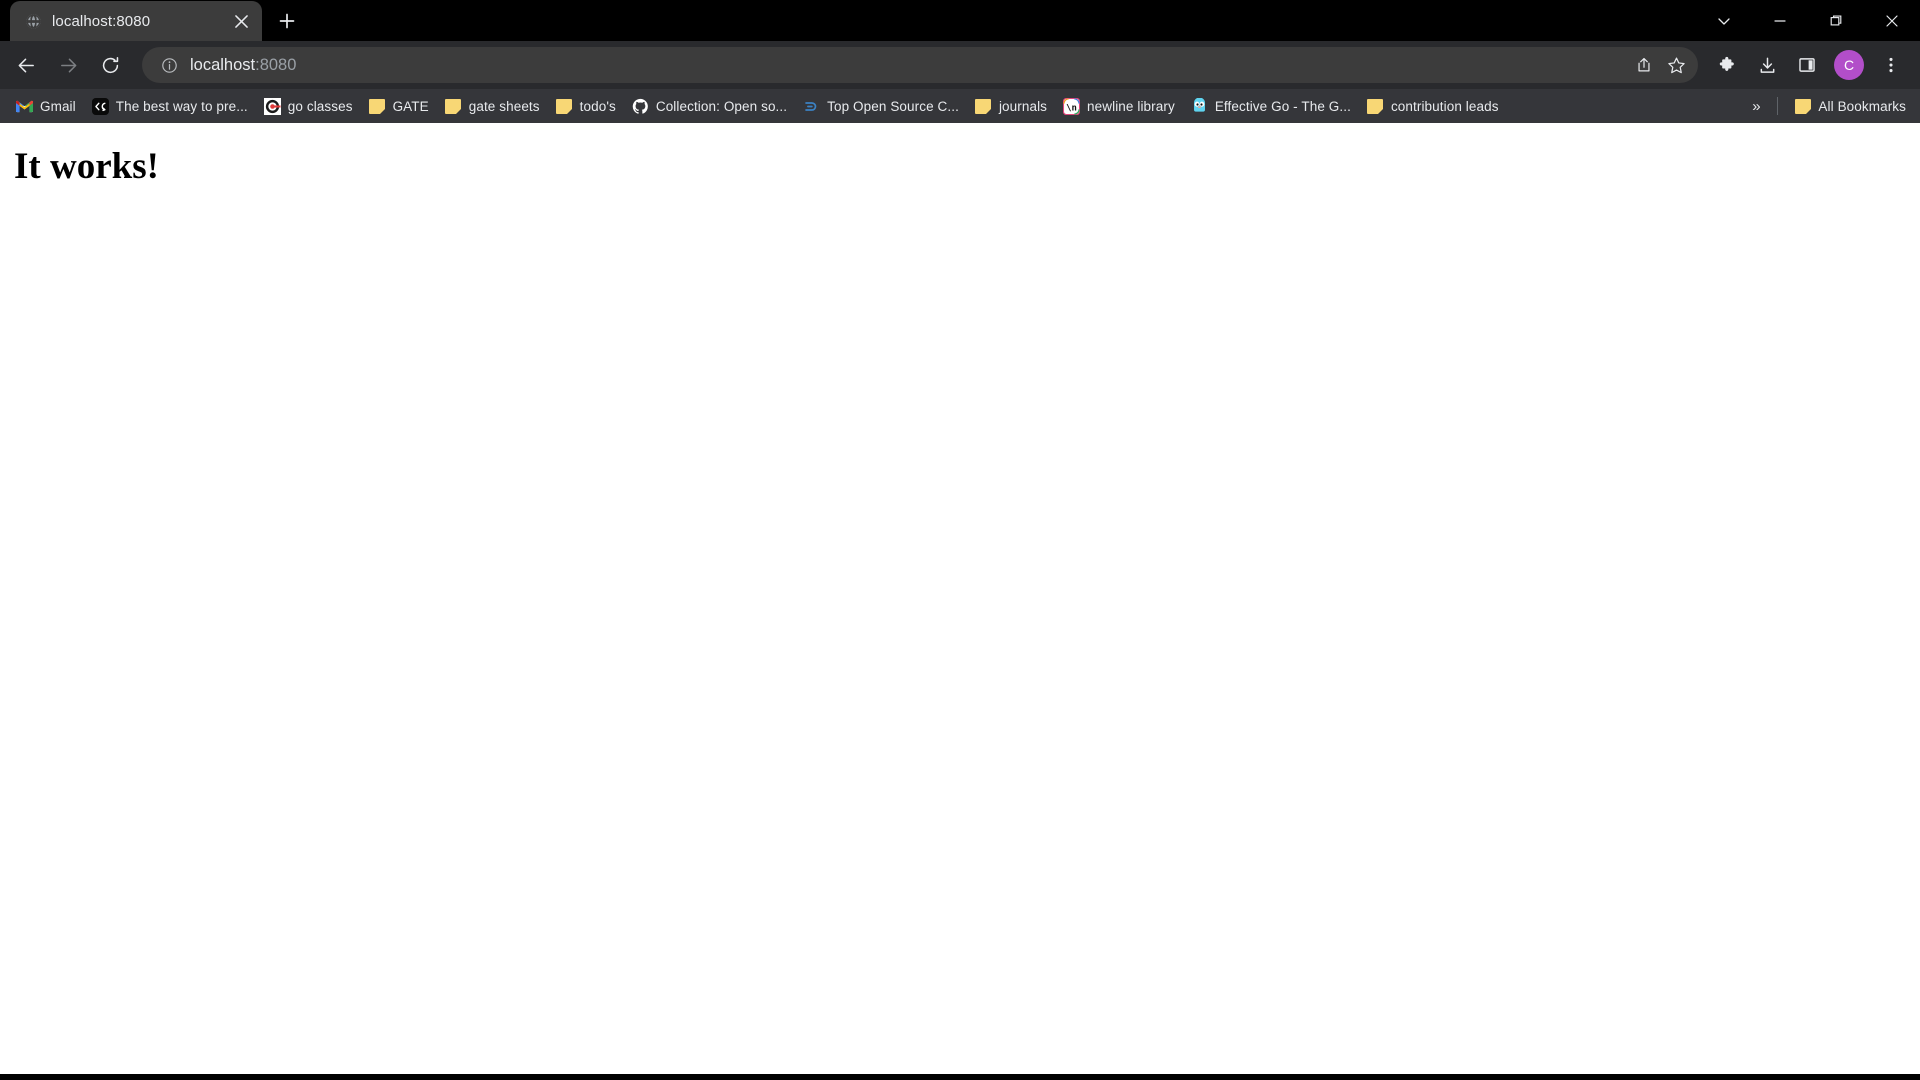 The height and width of the screenshot is (1080, 1920). I want to click on tab-title: localhost:8080, so click(101, 21).